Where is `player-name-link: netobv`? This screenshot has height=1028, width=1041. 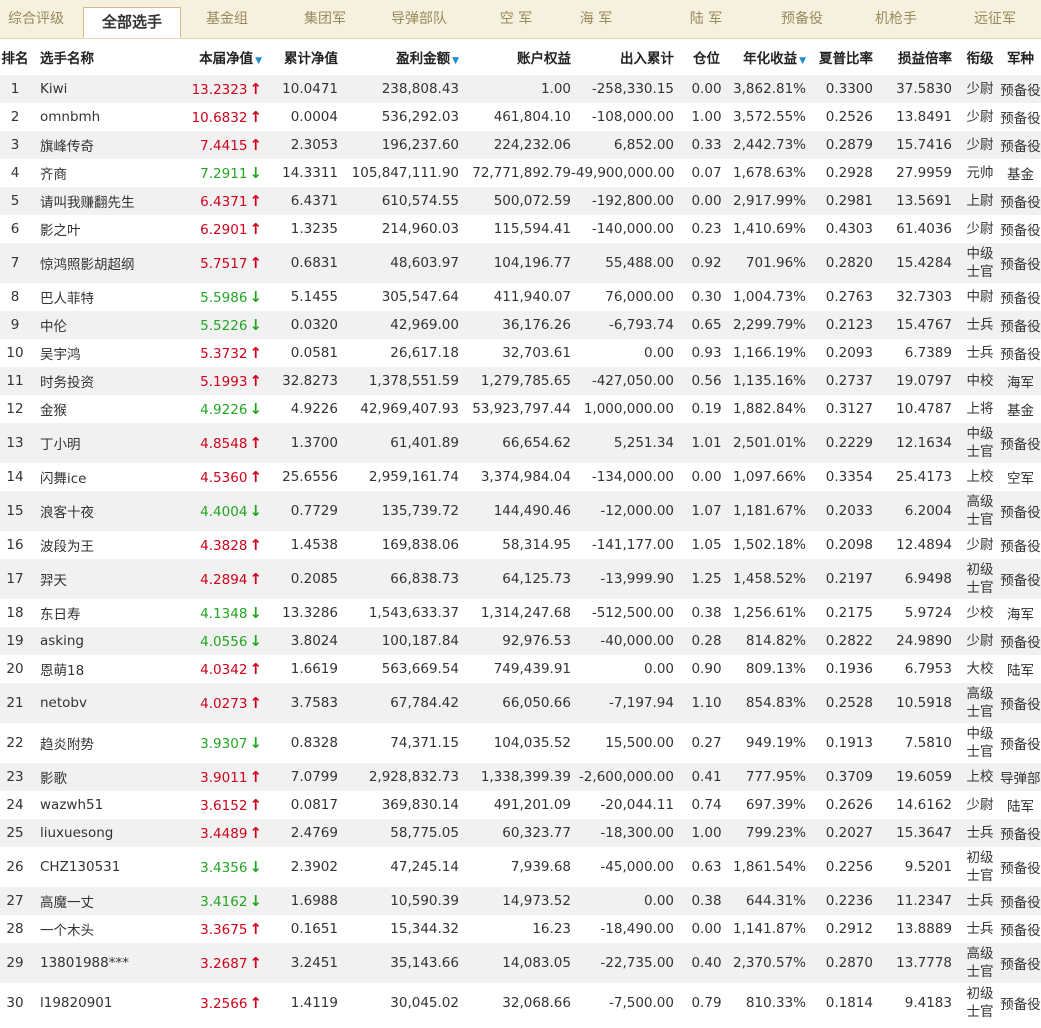 player-name-link: netobv is located at coordinates (63, 703).